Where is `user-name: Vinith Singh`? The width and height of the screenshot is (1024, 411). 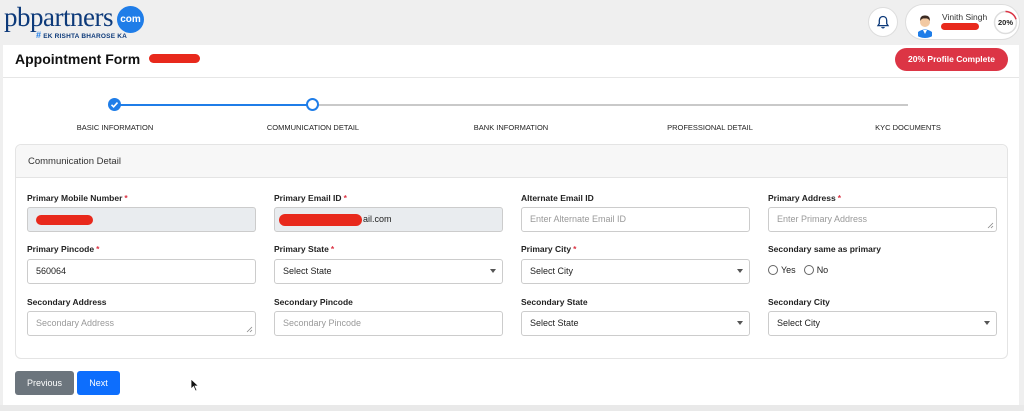
user-name: Vinith Singh is located at coordinates (965, 17).